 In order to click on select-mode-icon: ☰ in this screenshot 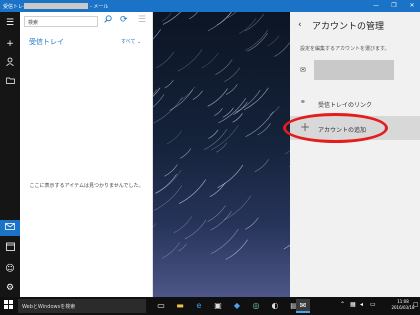, I will do `click(142, 20)`.